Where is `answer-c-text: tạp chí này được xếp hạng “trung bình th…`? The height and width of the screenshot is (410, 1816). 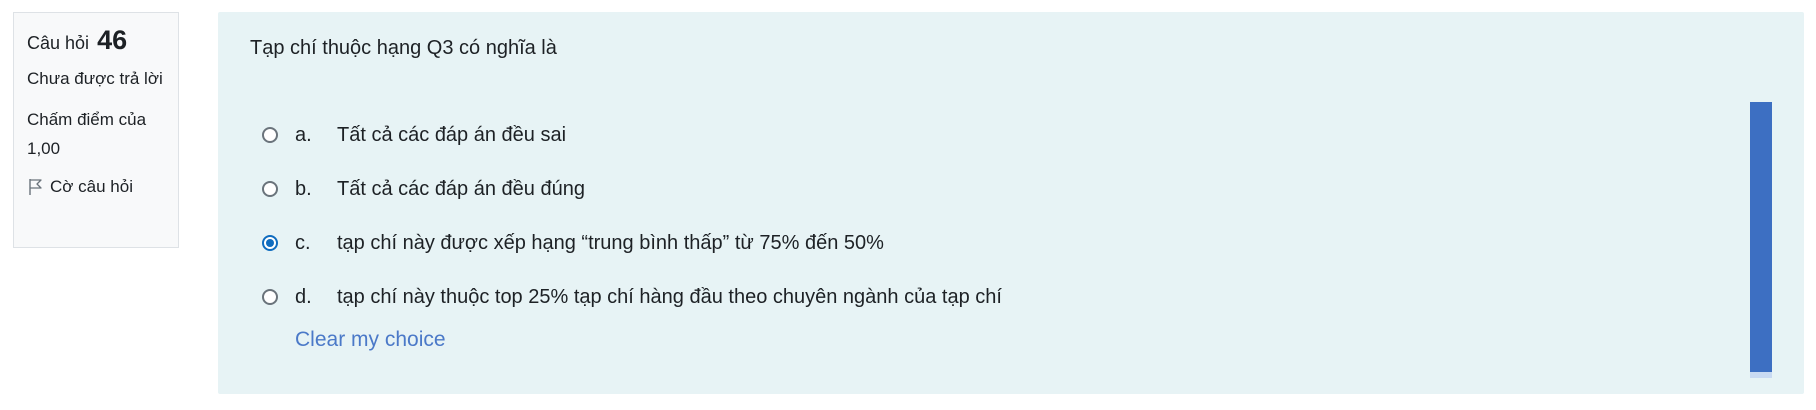 answer-c-text: tạp chí này được xếp hạng “trung bình th… is located at coordinates (610, 242).